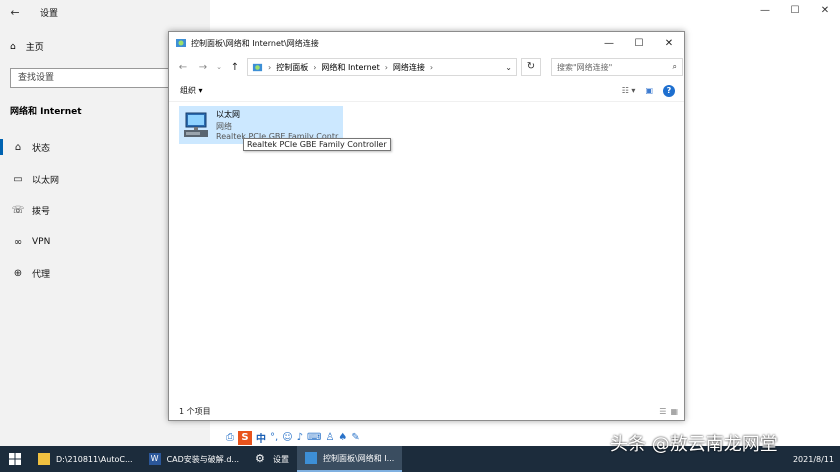 The image size is (840, 472). I want to click on start-button, so click(15, 459).